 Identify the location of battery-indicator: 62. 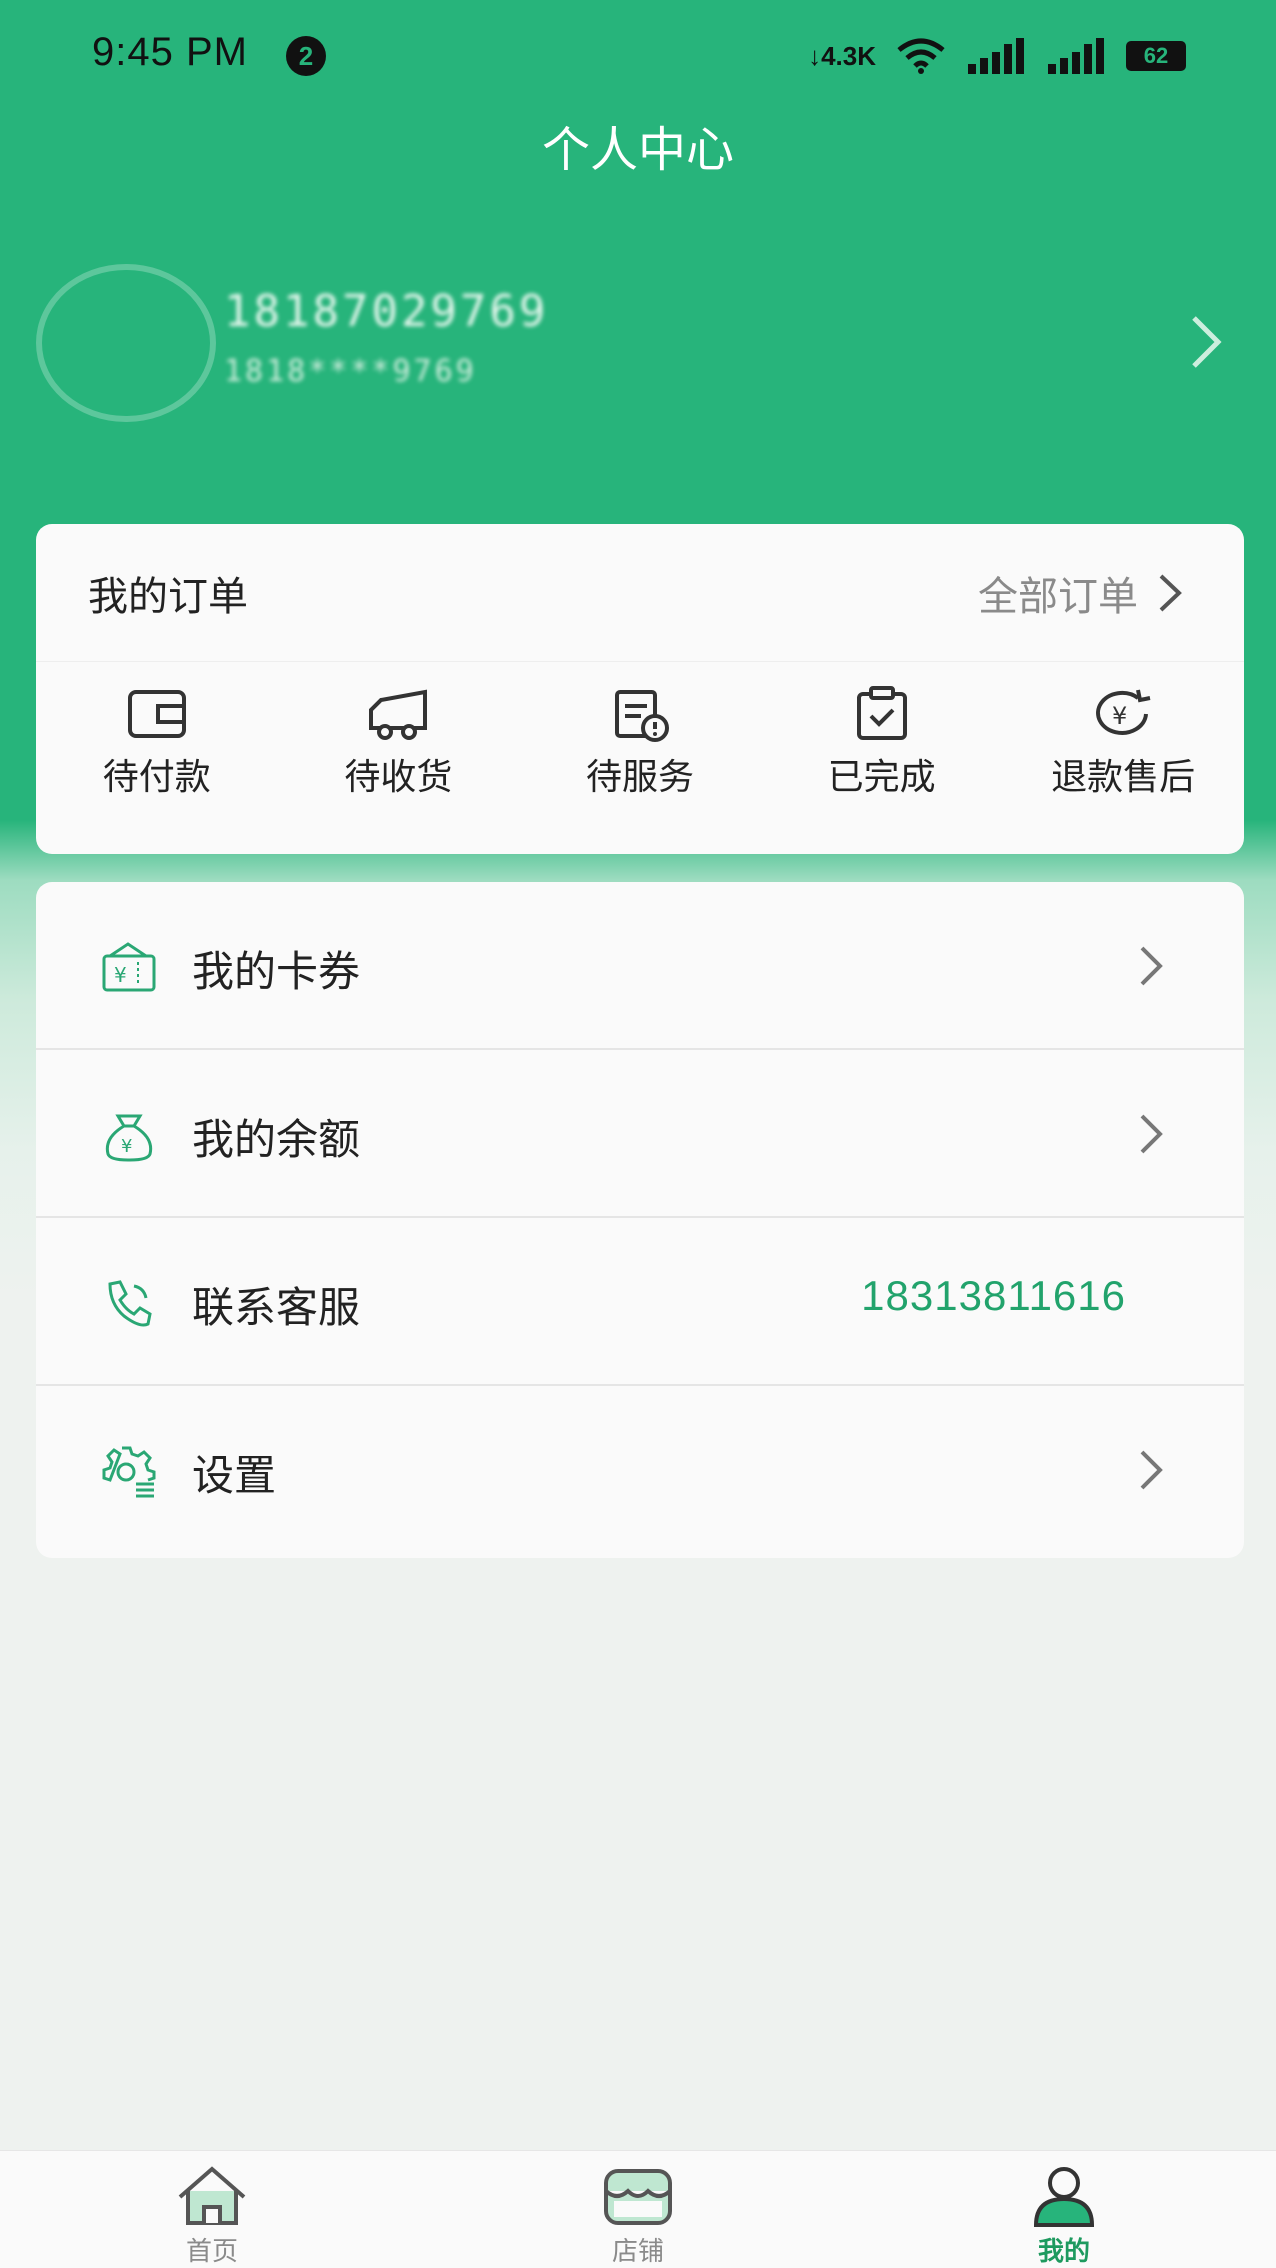
(1156, 56).